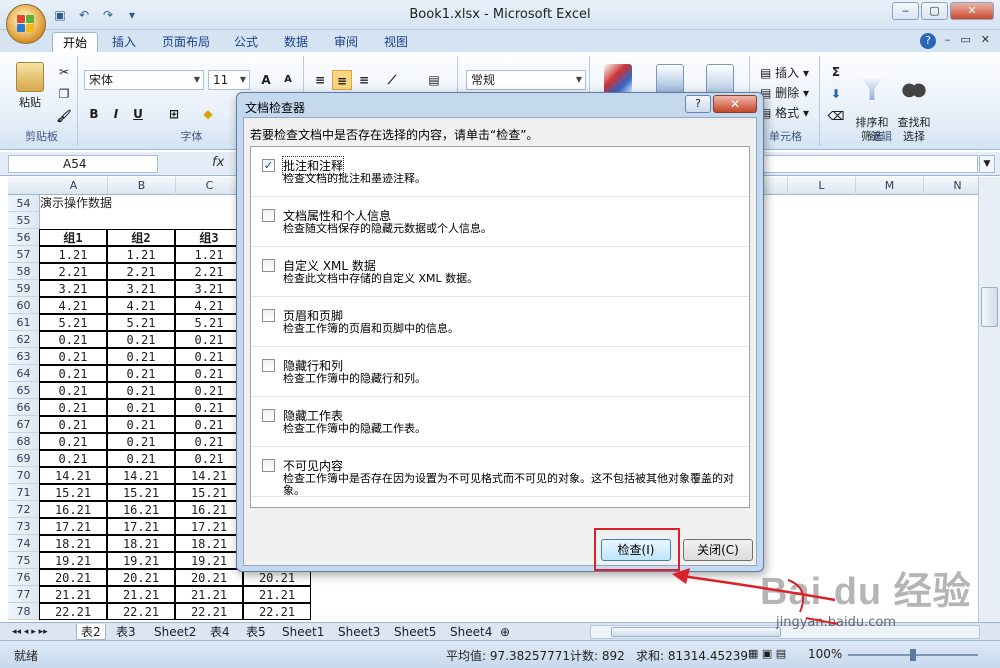 The image size is (1000, 668). I want to click on row-header: 55, so click(24, 220).